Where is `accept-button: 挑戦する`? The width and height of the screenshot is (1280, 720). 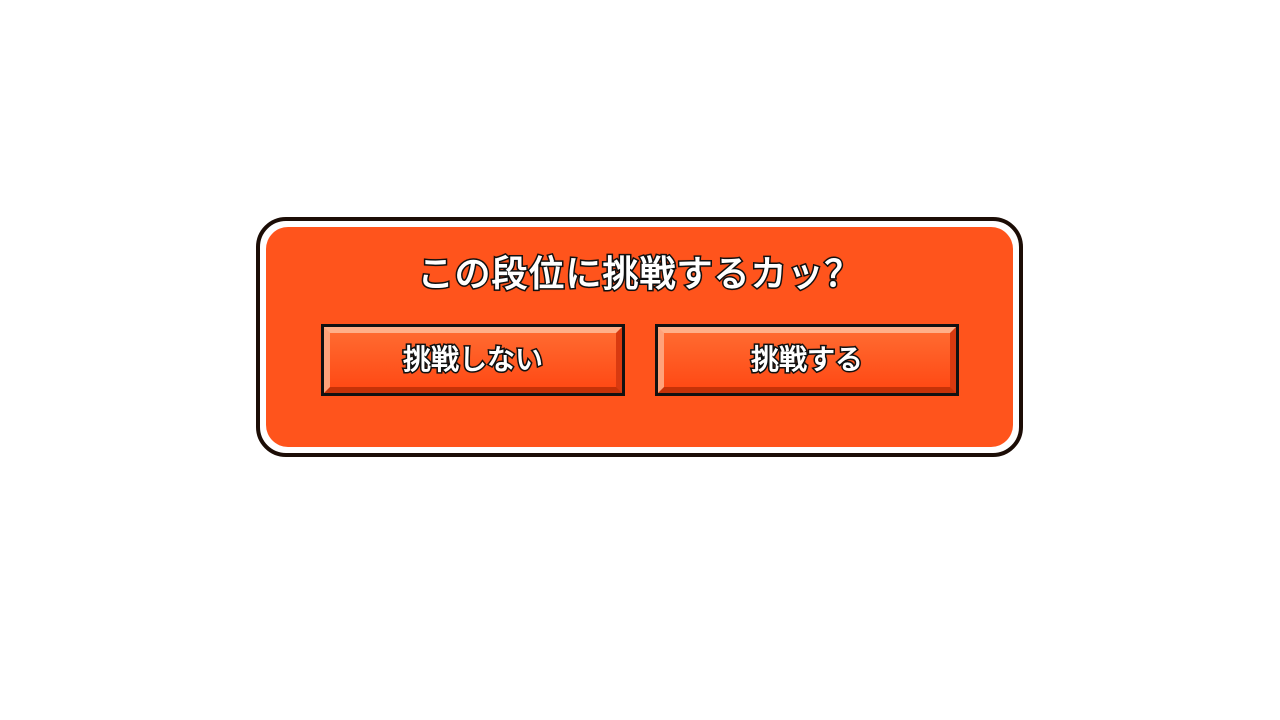 accept-button: 挑戦する is located at coordinates (807, 360).